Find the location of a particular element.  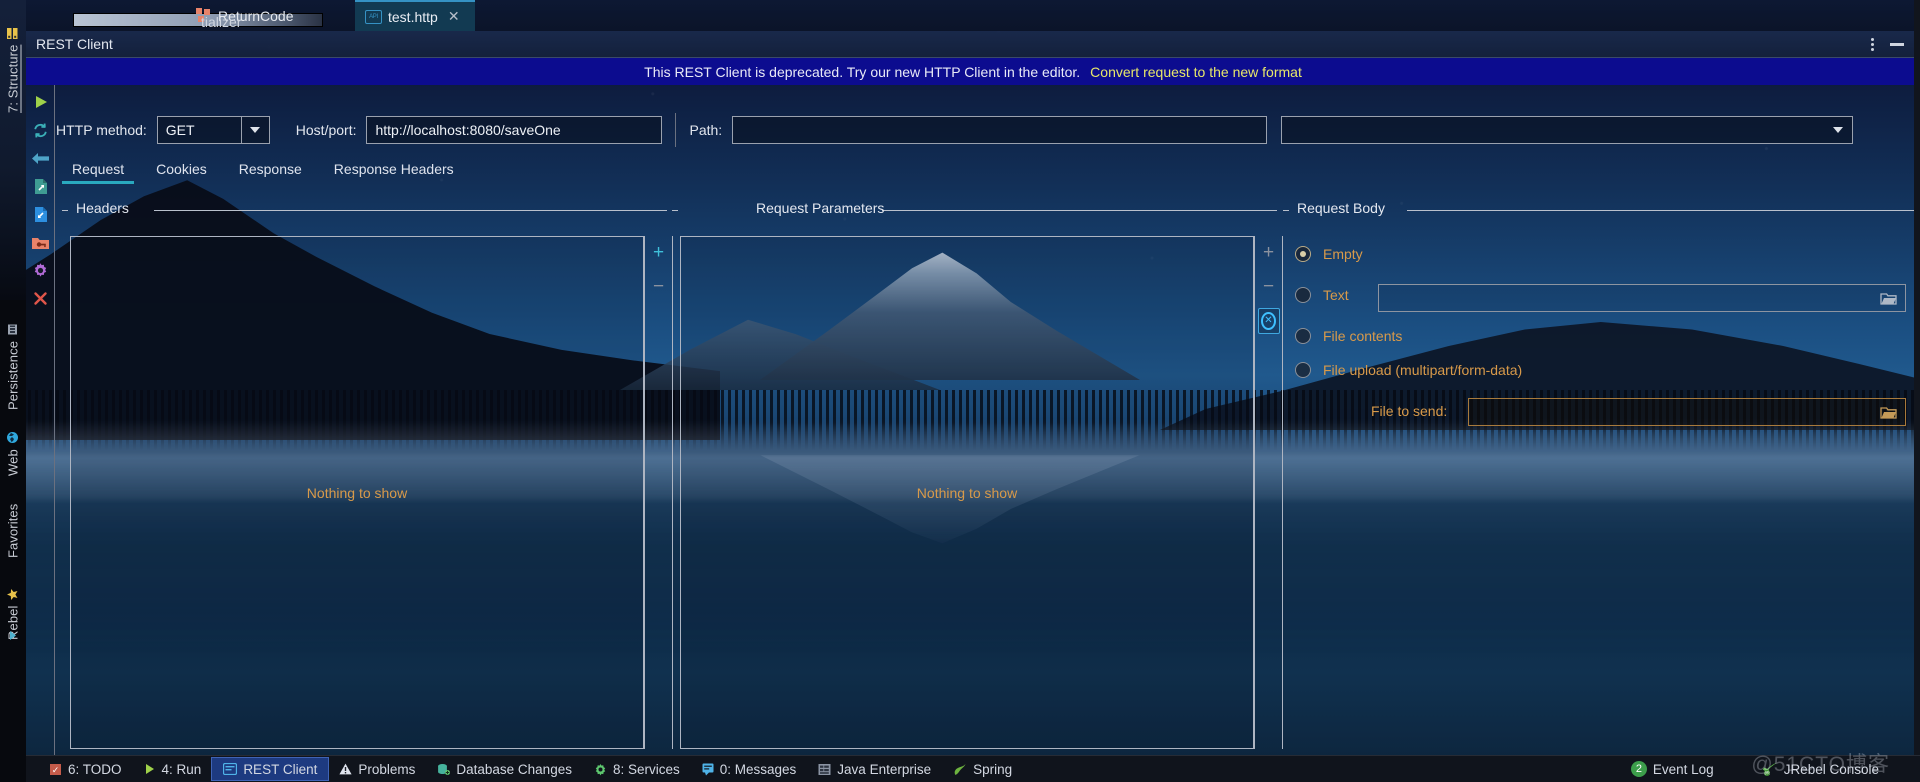

tab-response: Response is located at coordinates (270, 171).